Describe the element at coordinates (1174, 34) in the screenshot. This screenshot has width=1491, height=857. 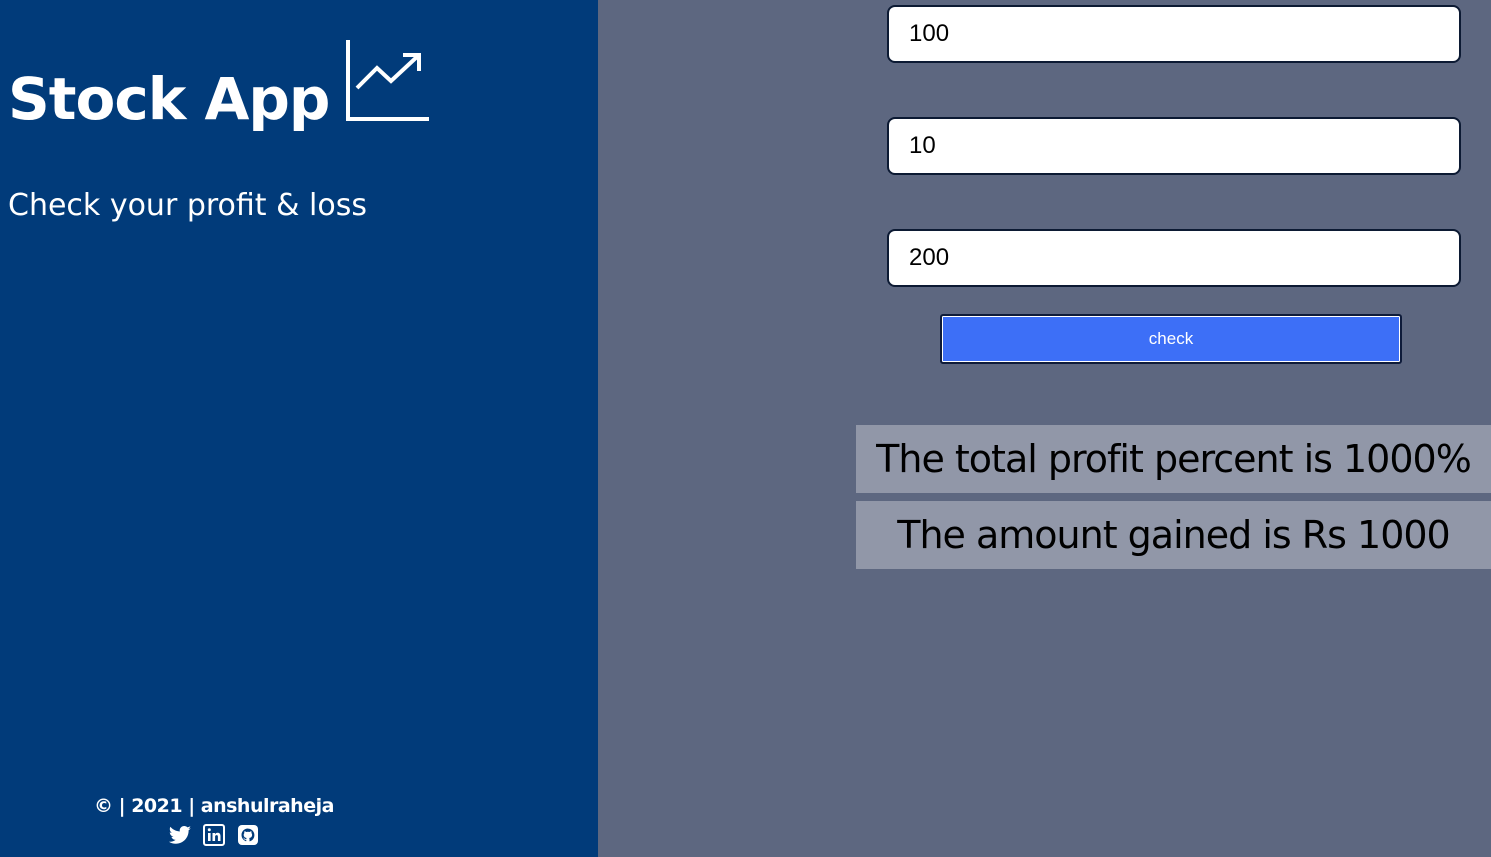
I see `initial-price-input` at that location.